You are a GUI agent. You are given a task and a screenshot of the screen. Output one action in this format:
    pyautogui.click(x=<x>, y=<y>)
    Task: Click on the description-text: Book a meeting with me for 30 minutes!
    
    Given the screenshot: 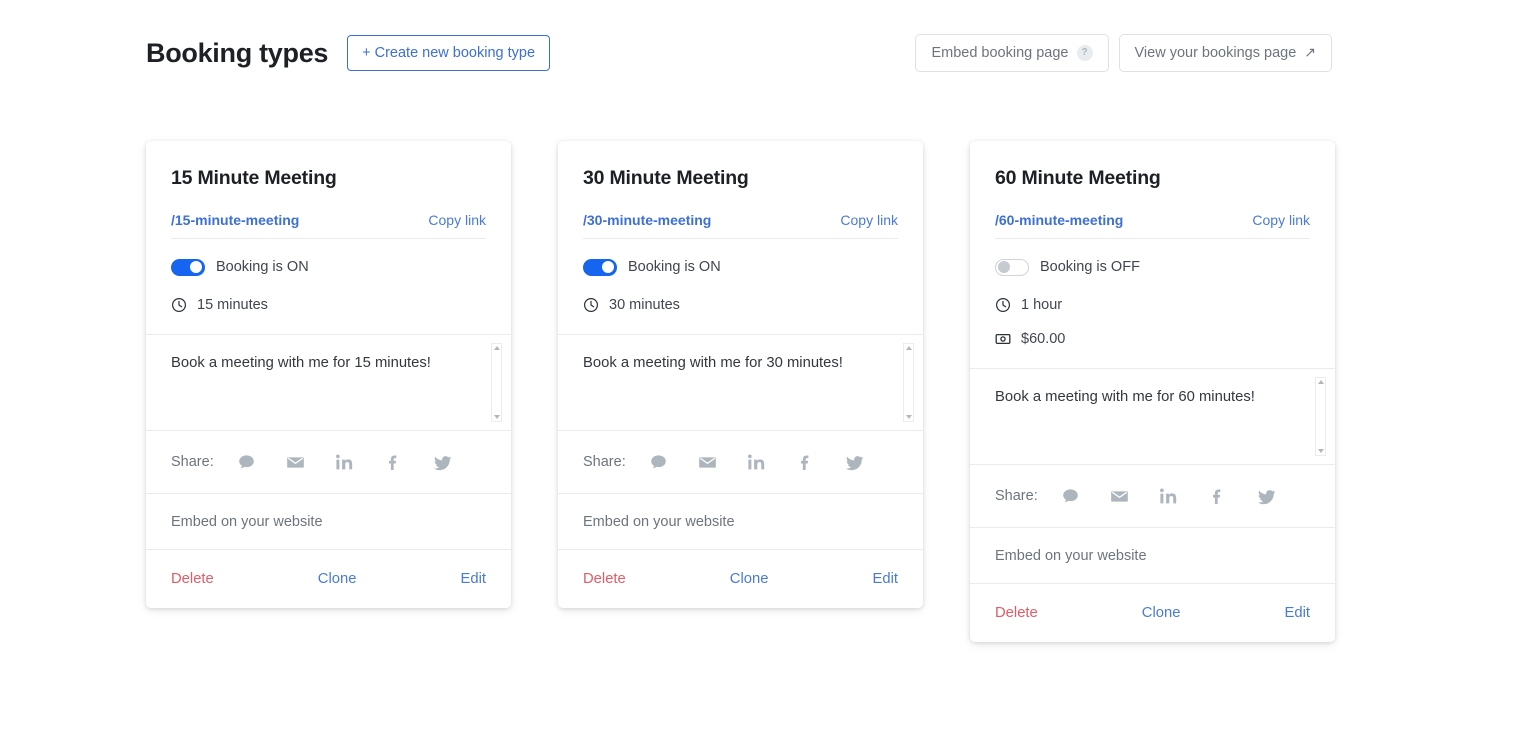 What is the action you would take?
    pyautogui.click(x=713, y=363)
    